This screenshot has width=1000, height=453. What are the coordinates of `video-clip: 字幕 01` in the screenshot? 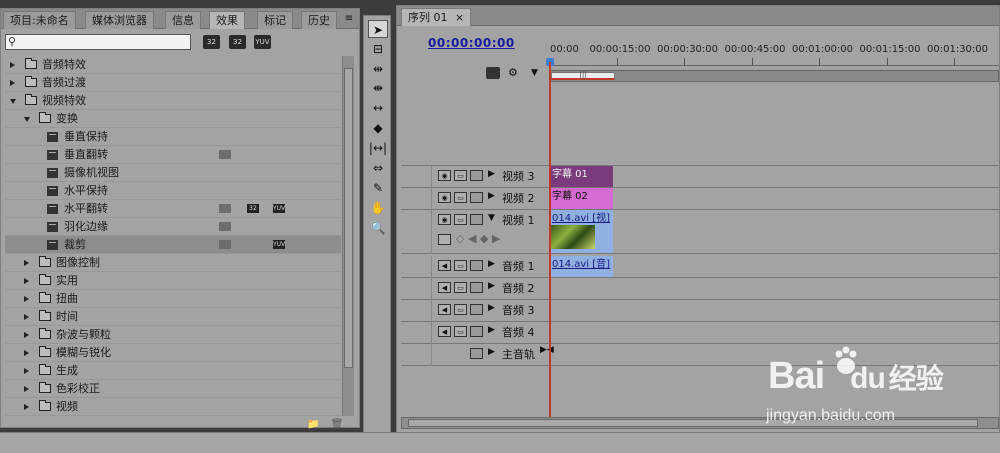 It's located at (581, 176).